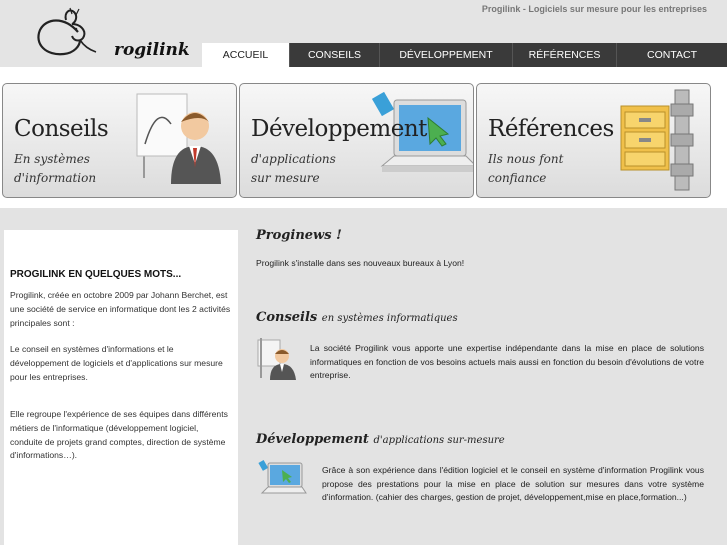 The height and width of the screenshot is (545, 727). What do you see at coordinates (672, 55) in the screenshot?
I see `nav-contact: CONTACT` at bounding box center [672, 55].